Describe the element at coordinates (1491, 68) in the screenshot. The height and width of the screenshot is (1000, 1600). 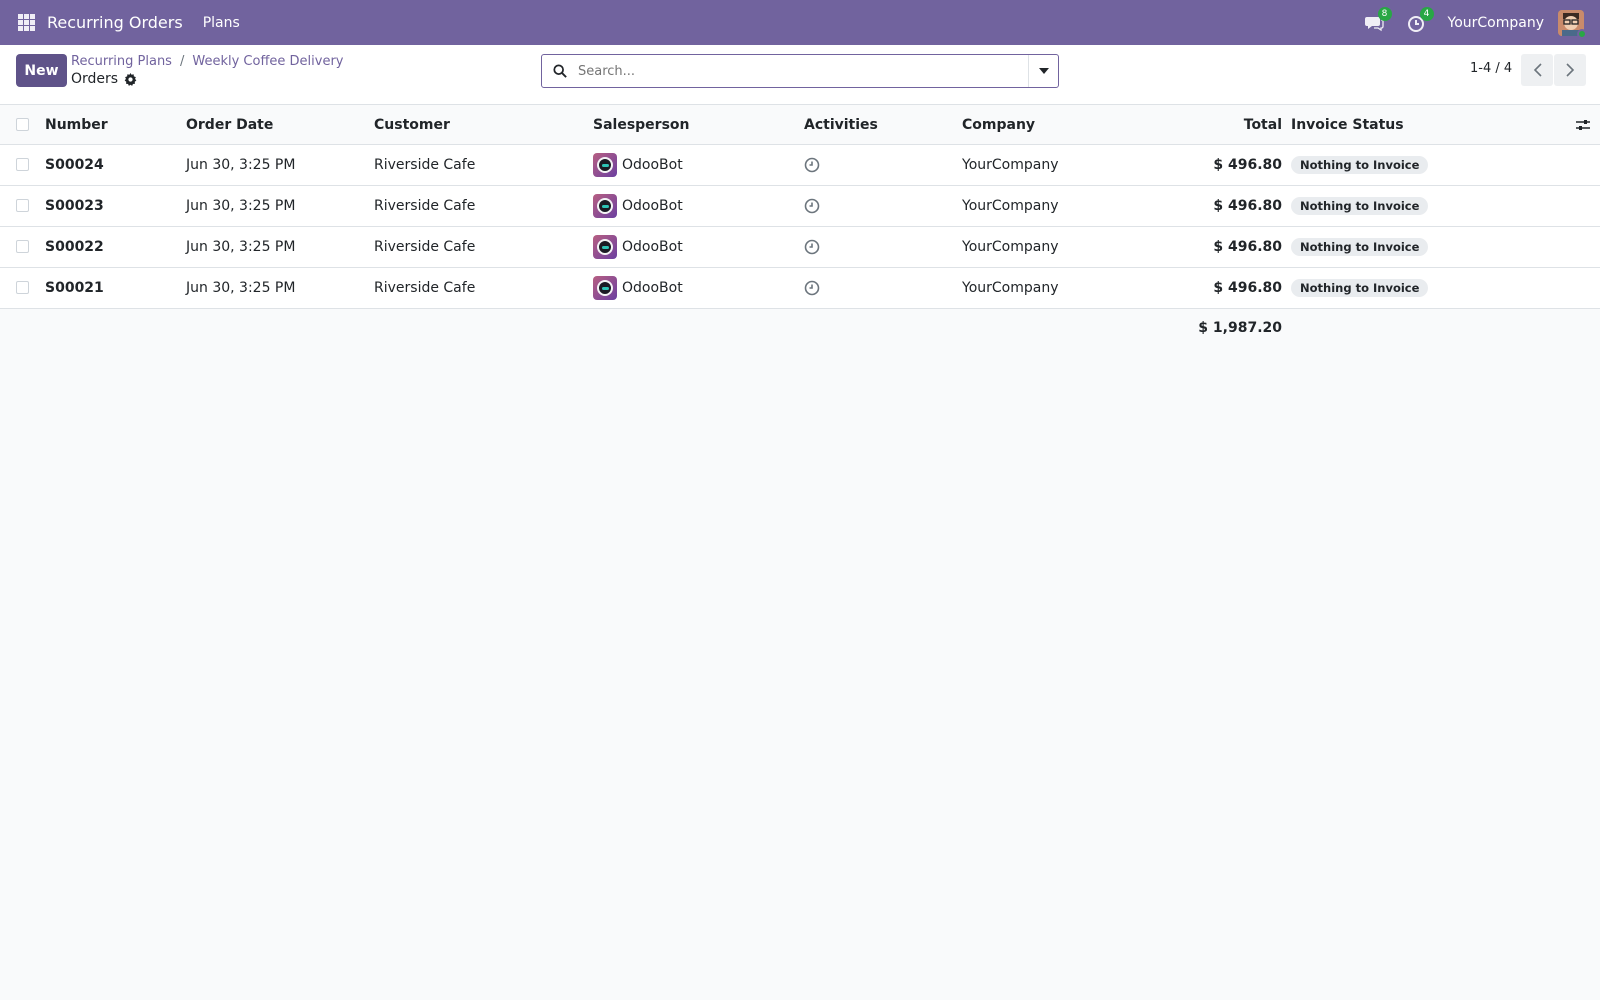
I see `pager-value: 1-4 / 4` at that location.